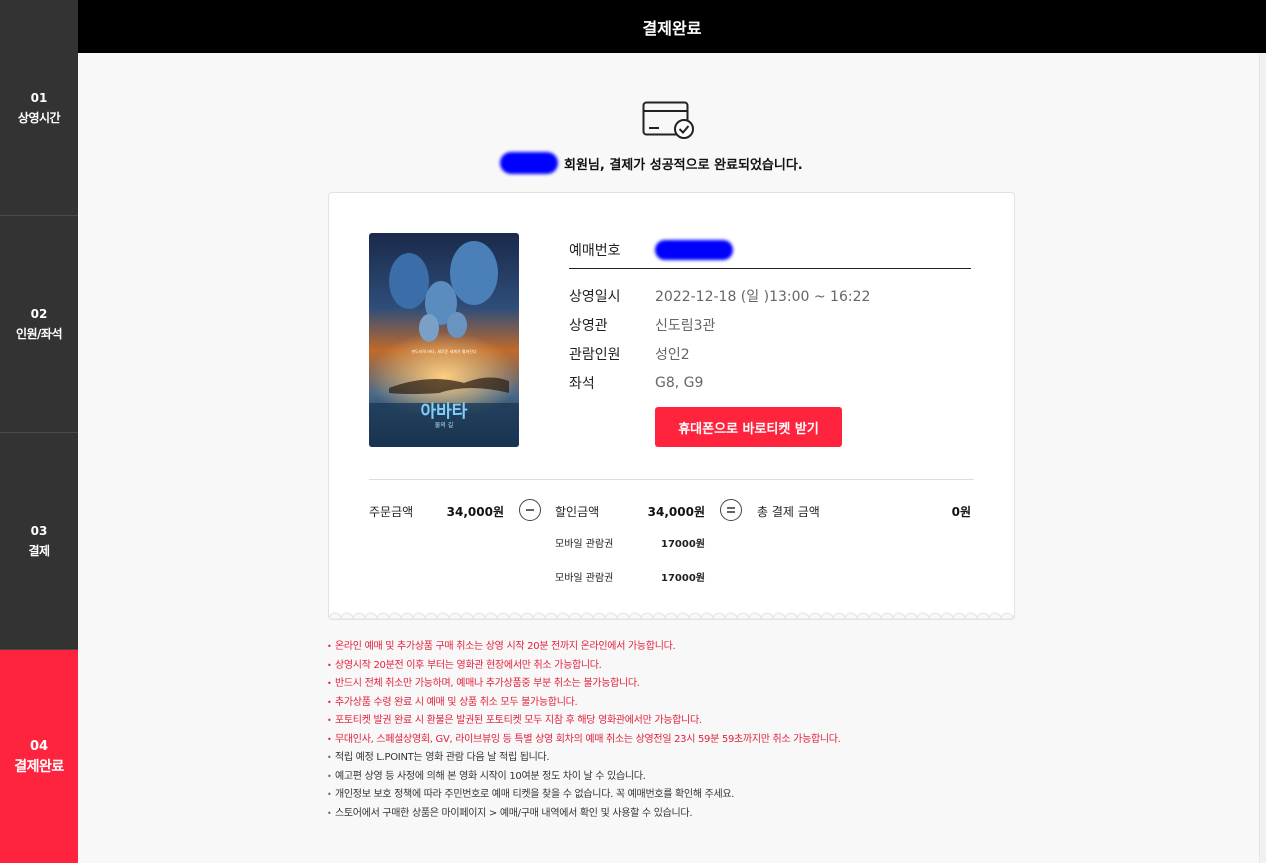 The width and height of the screenshot is (1266, 863). Describe the element at coordinates (391, 512) in the screenshot. I see `order-amount-label: 주문금액` at that location.